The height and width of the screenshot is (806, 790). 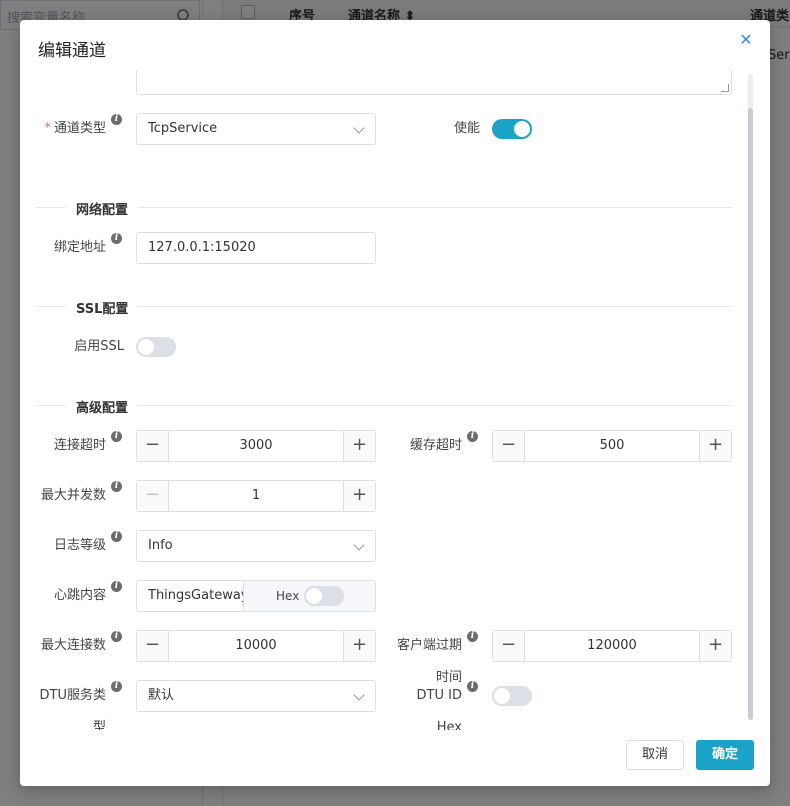 I want to click on max-concurrent-info-icon: i, so click(x=116, y=486).